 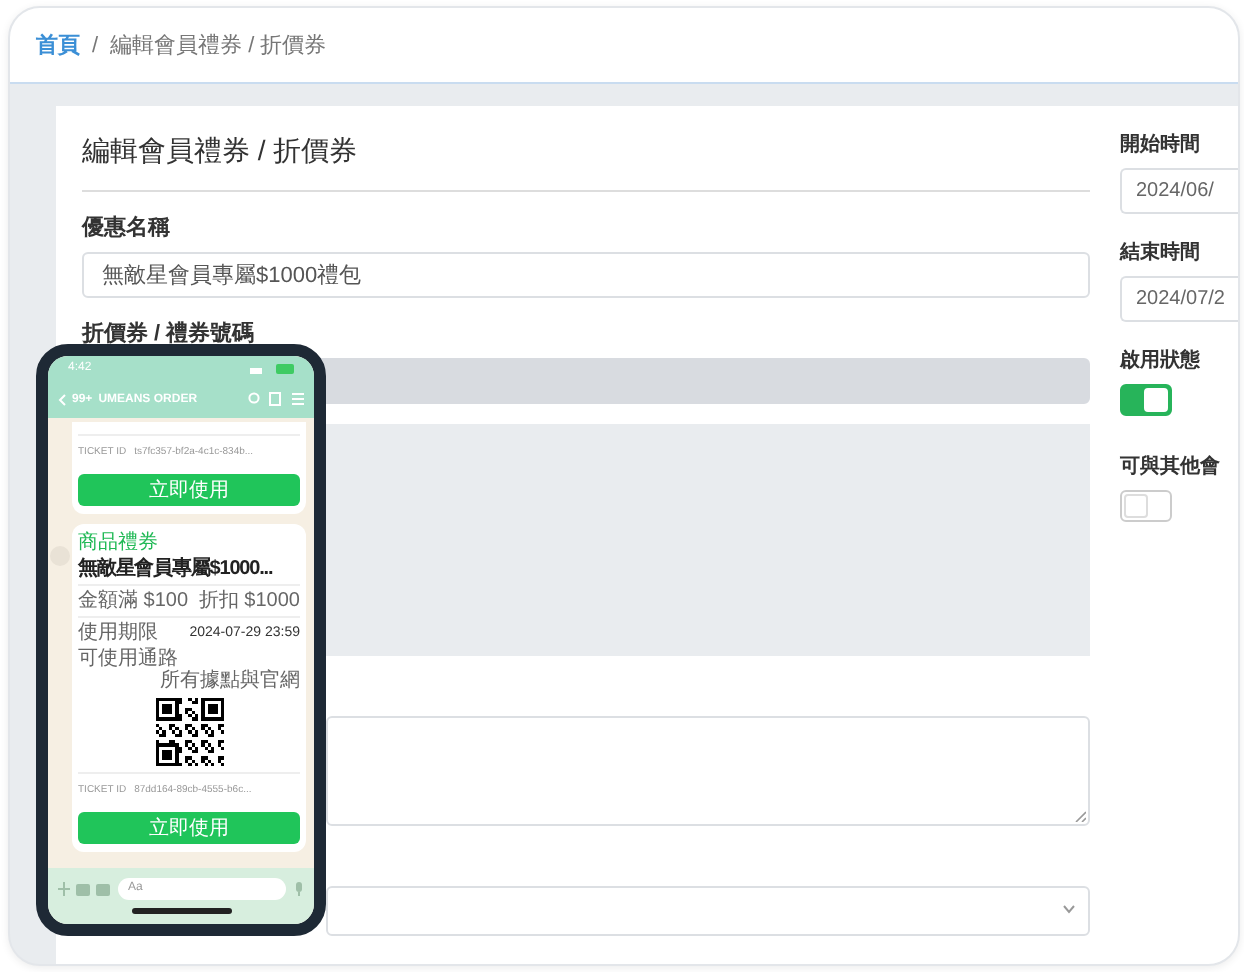 I want to click on coupon-row-value: 折扣 $1000, so click(x=249, y=601).